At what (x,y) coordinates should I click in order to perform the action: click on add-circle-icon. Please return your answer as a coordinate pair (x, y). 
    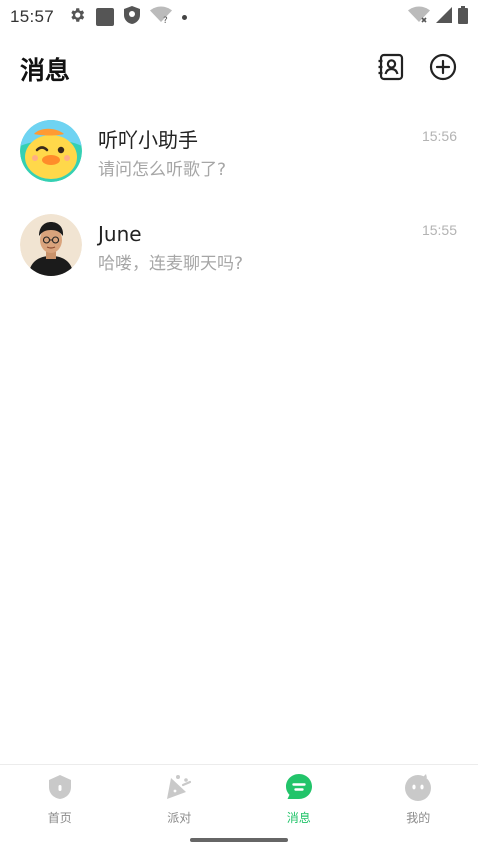
    Looking at the image, I should click on (443, 69).